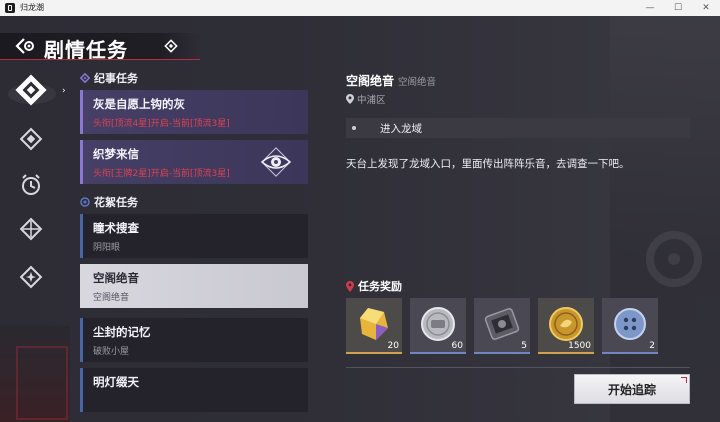 The width and height of the screenshot is (720, 422). What do you see at coordinates (161, 124) in the screenshot?
I see `quest-requirement: 头衔[顶流4星]开启-当前[顶流3星]` at bounding box center [161, 124].